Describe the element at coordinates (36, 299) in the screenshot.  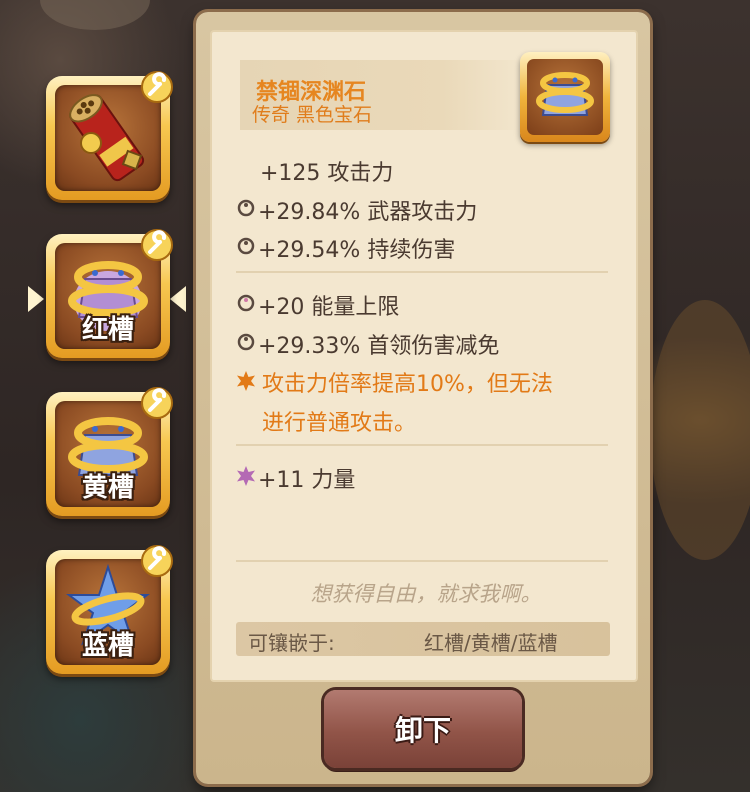
I see `selection-arrow-left` at that location.